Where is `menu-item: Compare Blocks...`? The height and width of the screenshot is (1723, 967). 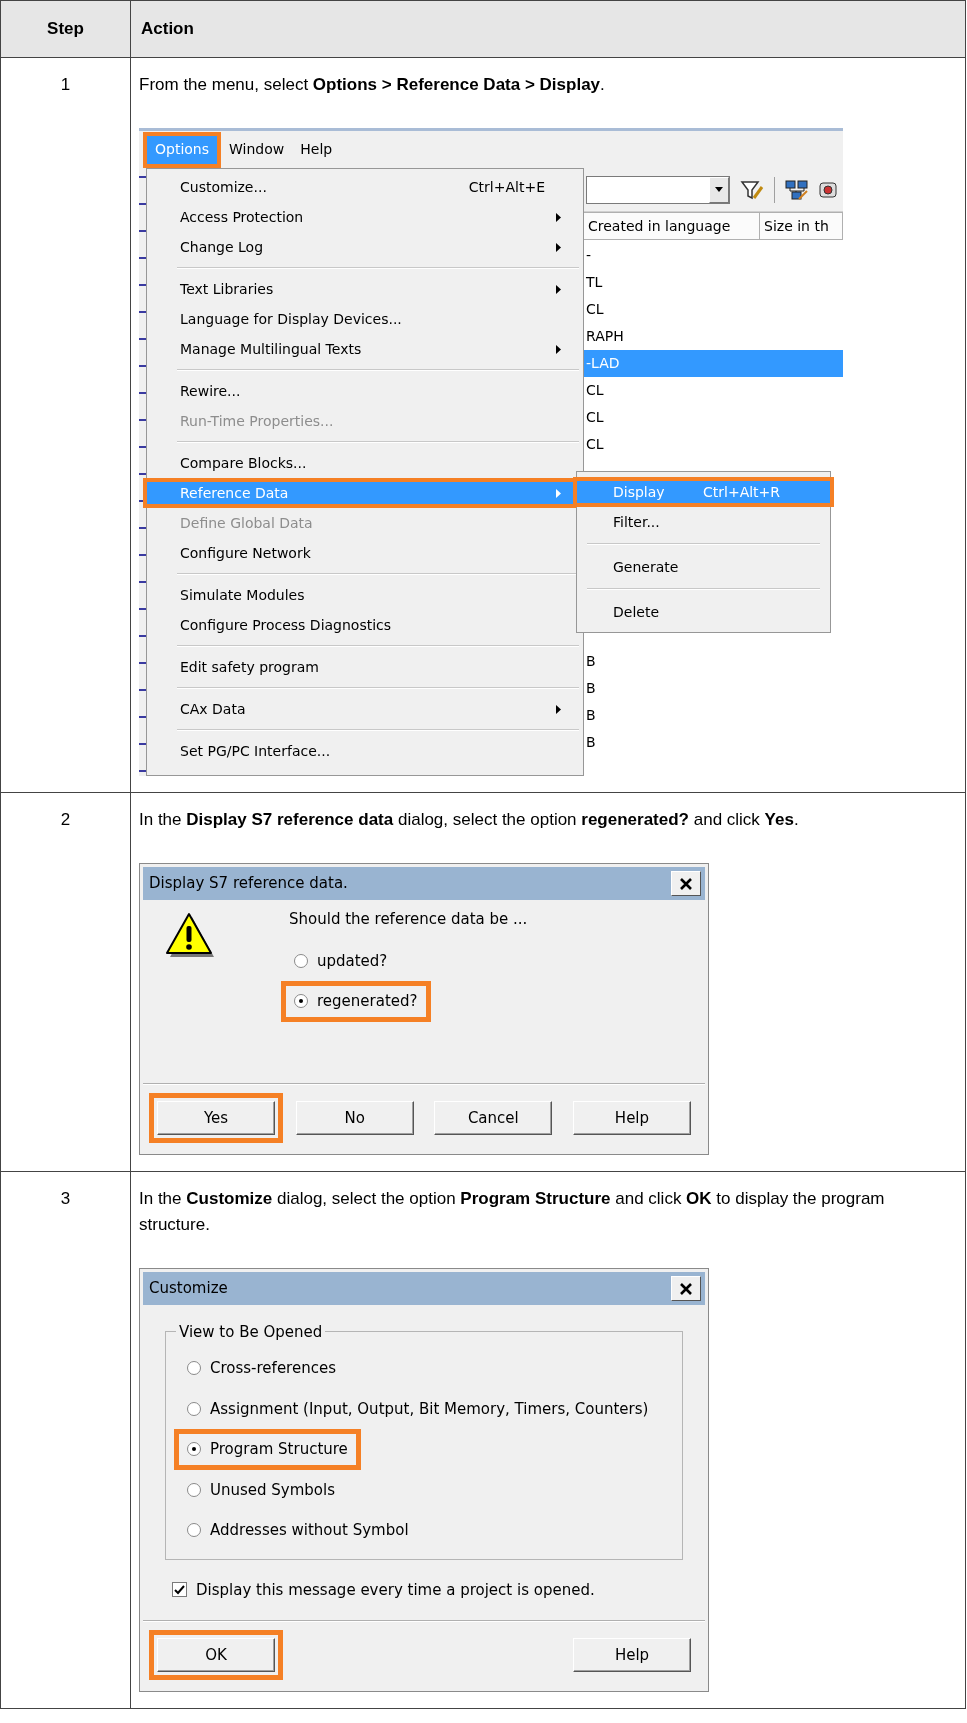
menu-item: Compare Blocks... is located at coordinates (365, 463).